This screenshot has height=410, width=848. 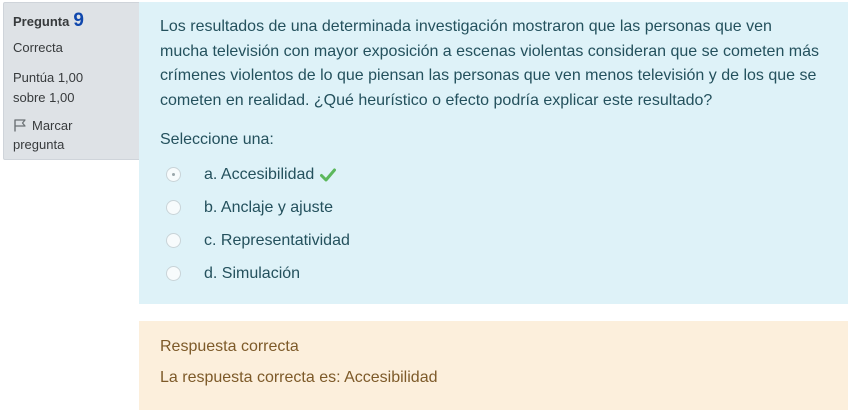 What do you see at coordinates (173, 207) in the screenshot?
I see `answer-radio-b` at bounding box center [173, 207].